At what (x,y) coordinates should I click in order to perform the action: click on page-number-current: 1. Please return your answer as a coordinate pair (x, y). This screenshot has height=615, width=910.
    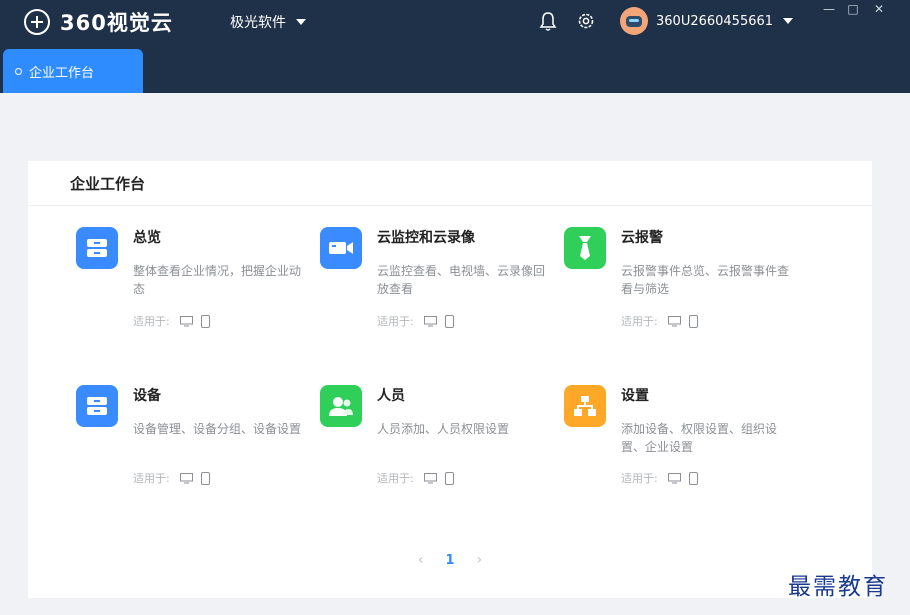
    Looking at the image, I should click on (449, 560).